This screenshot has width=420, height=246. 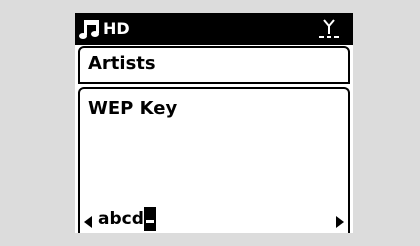 I want to click on music-notes-icon, so click(x=90, y=29).